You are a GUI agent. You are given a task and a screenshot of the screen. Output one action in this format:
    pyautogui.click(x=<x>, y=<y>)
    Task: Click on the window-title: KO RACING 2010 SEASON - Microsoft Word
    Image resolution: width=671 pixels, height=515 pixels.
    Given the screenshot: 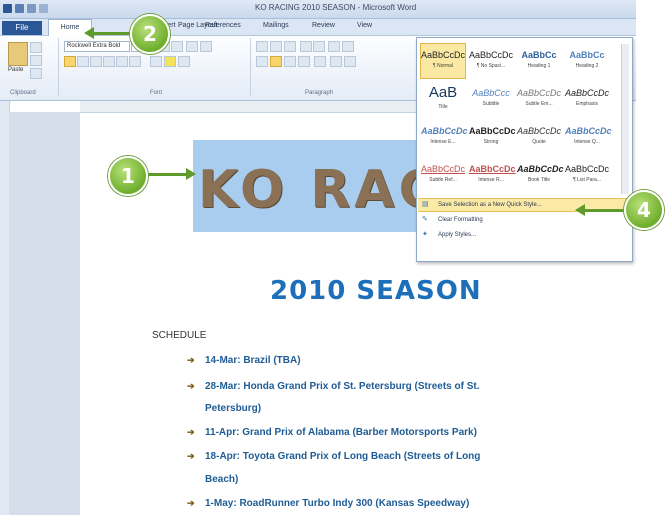 What is the action you would take?
    pyautogui.click(x=336, y=7)
    